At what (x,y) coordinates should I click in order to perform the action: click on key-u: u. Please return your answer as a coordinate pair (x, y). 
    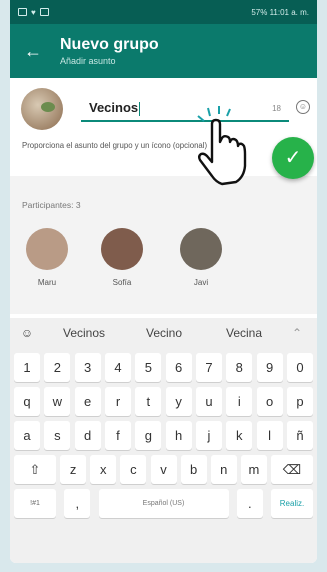
    Looking at the image, I should click on (208, 401).